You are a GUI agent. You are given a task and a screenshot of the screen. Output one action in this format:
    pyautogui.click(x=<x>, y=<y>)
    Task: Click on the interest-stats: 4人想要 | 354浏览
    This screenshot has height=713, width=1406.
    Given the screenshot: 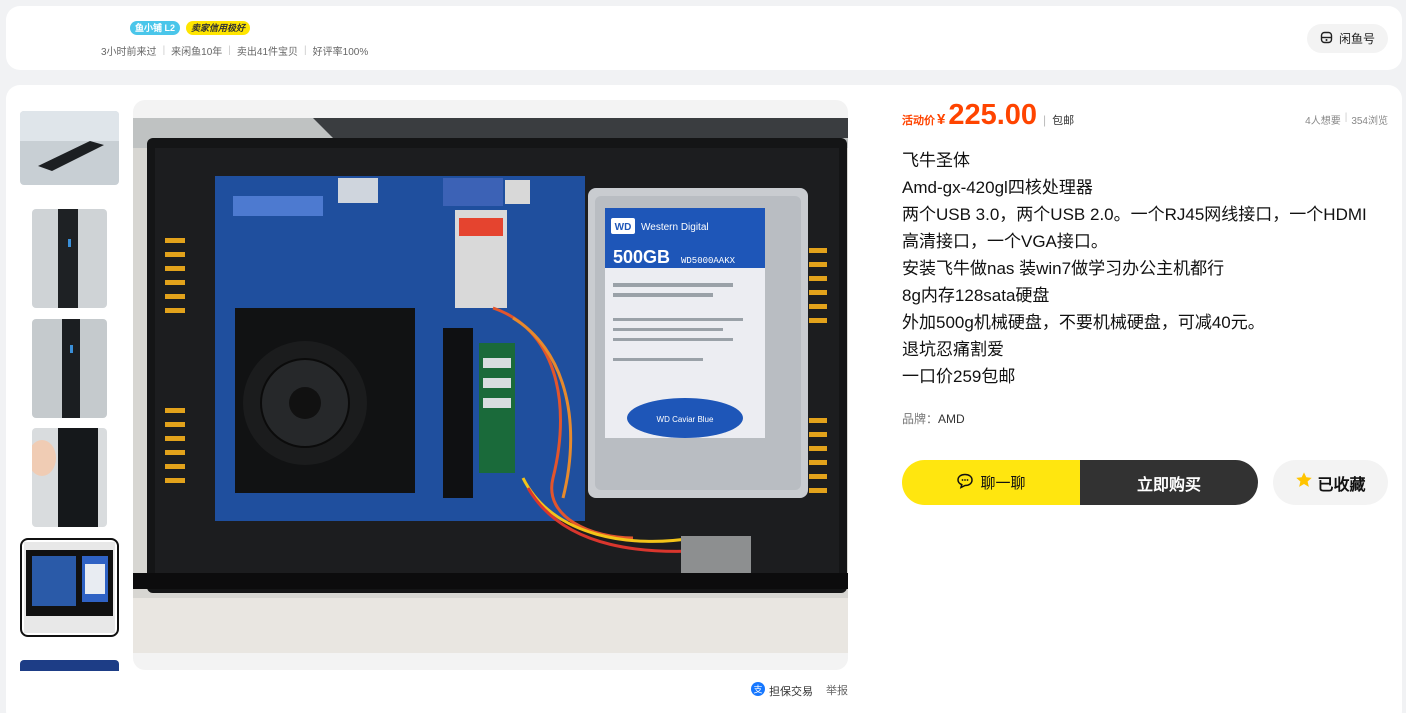 What is the action you would take?
    pyautogui.click(x=1346, y=119)
    